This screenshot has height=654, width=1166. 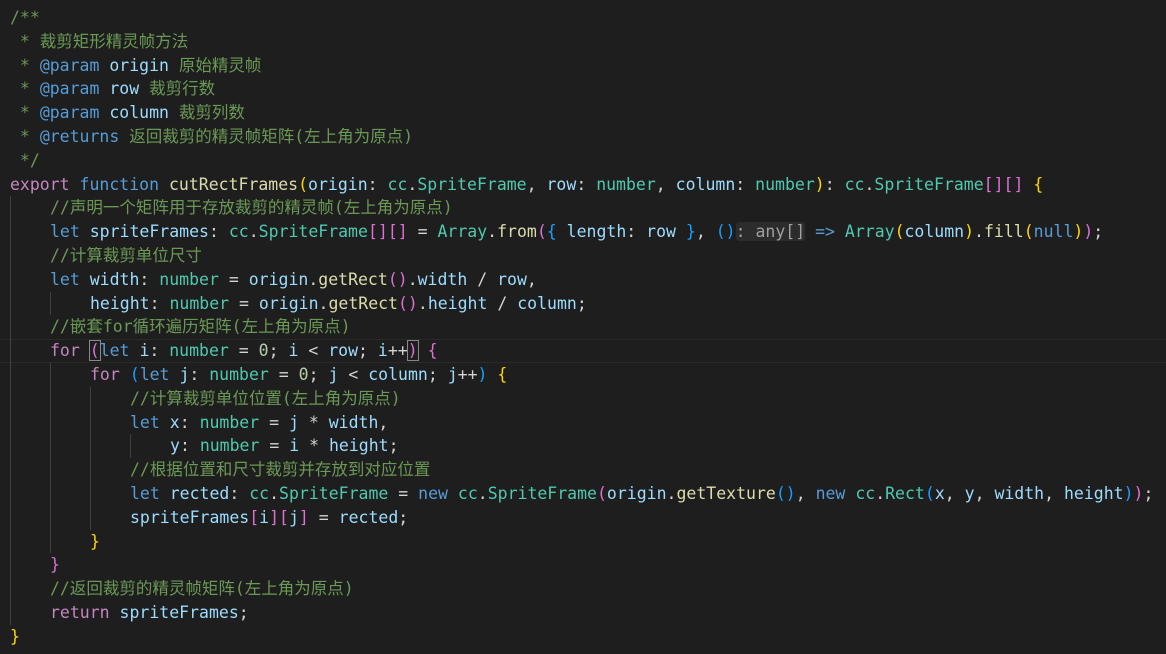 I want to click on code-token: /, so click(x=482, y=279).